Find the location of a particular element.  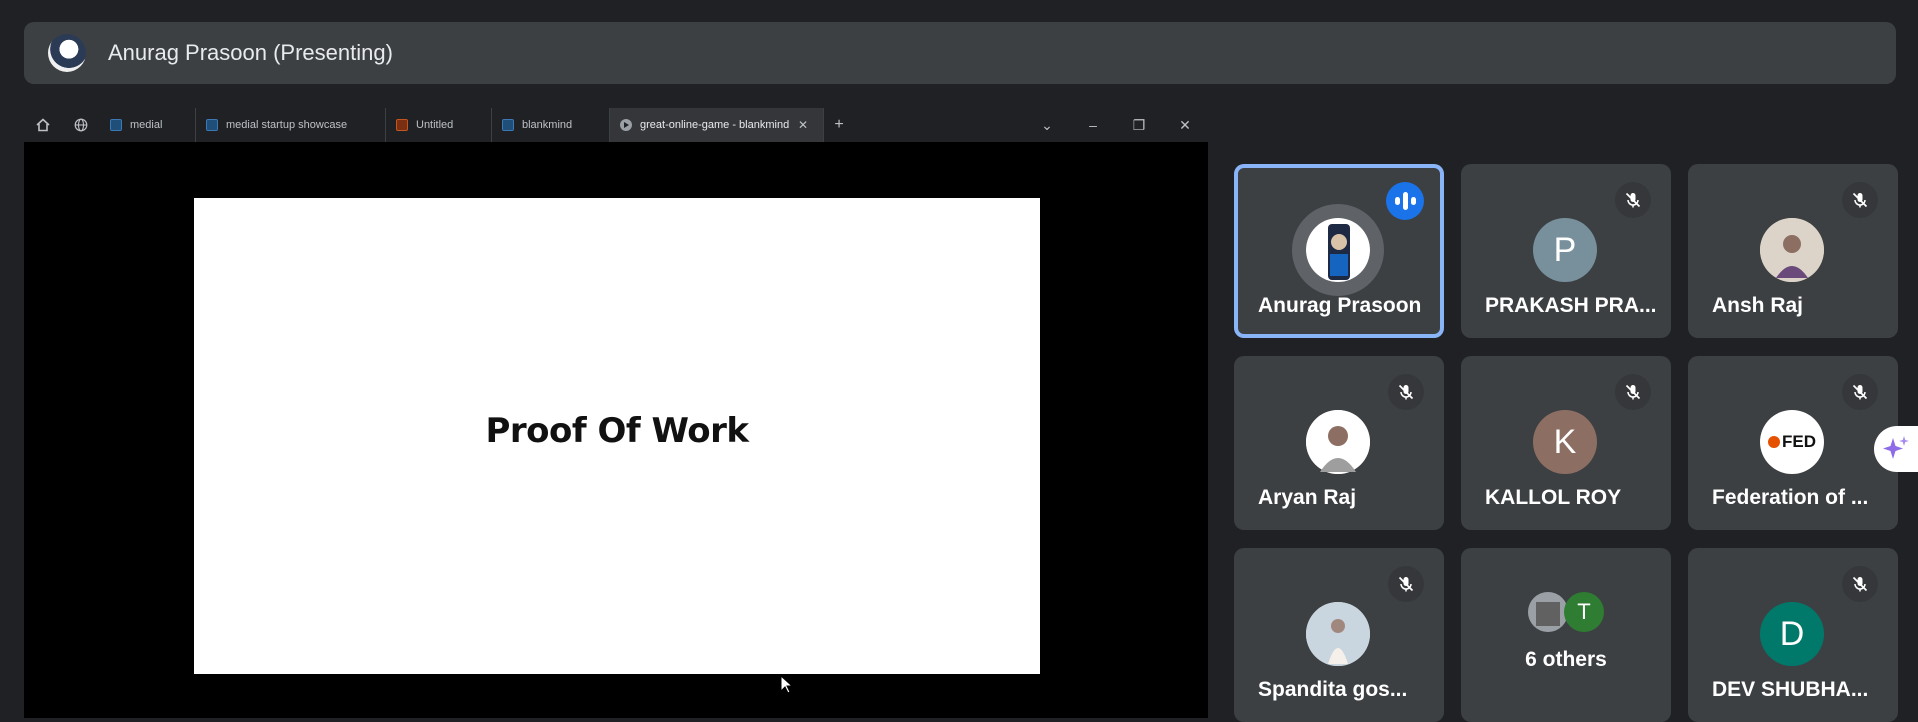

presenter-name: Anurag Prasoon (Presenting) is located at coordinates (250, 52).